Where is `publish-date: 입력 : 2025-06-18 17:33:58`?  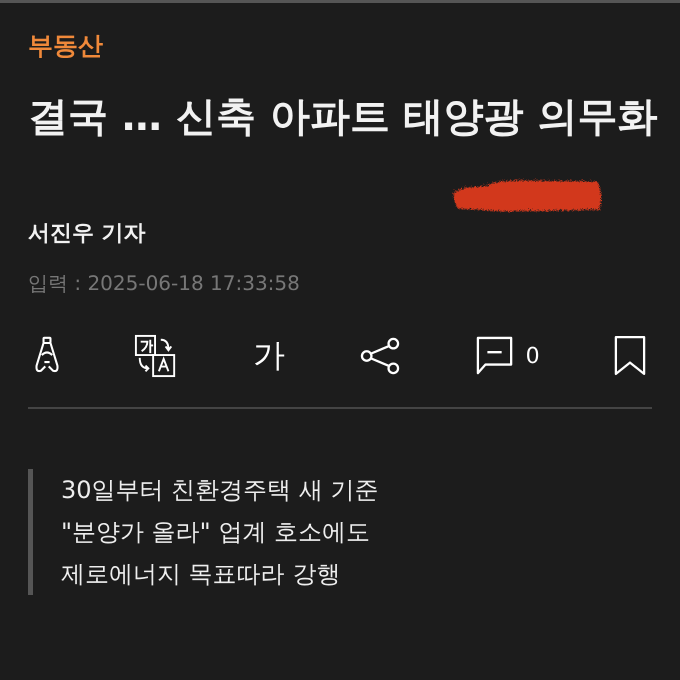
publish-date: 입력 : 2025-06-18 17:33:58 is located at coordinates (164, 283).